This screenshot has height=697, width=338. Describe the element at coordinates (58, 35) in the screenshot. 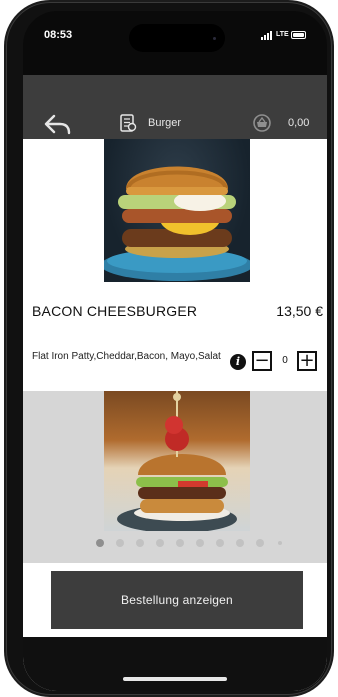

I see `status-time: 08:53` at that location.